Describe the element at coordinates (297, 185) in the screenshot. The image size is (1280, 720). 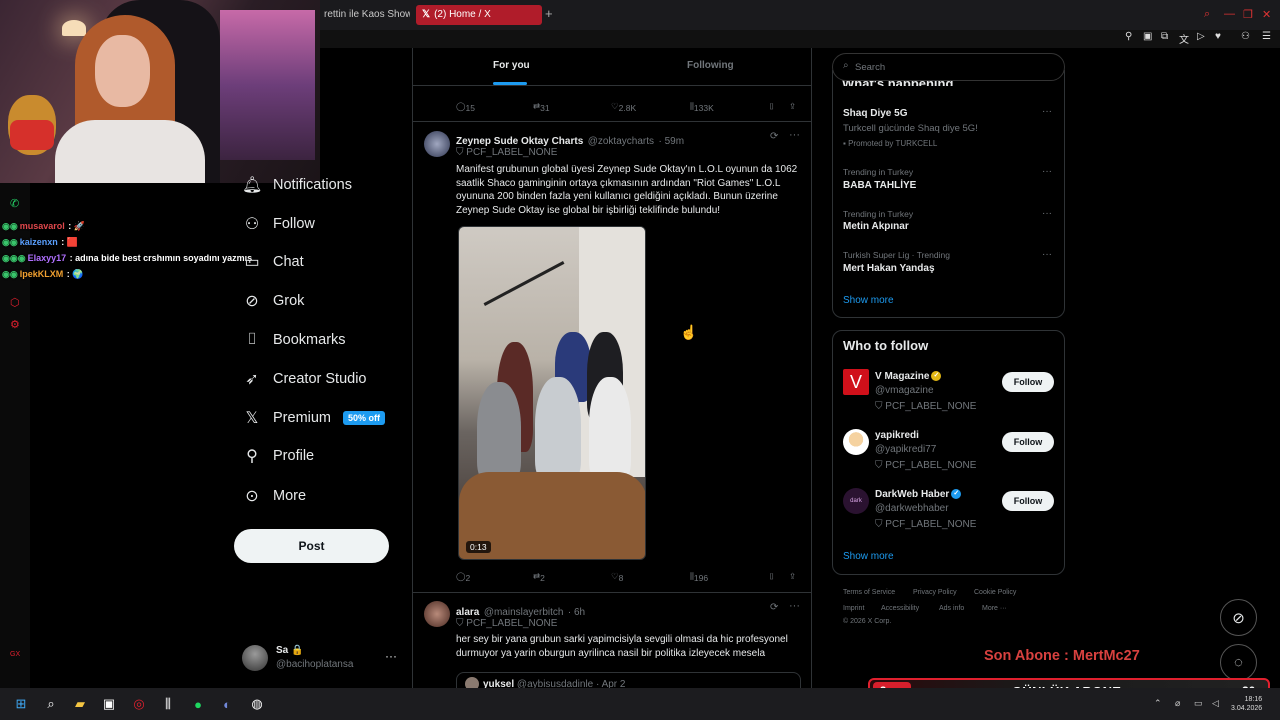
I see `nav-notifications: 🔔︎ Notifications` at that location.